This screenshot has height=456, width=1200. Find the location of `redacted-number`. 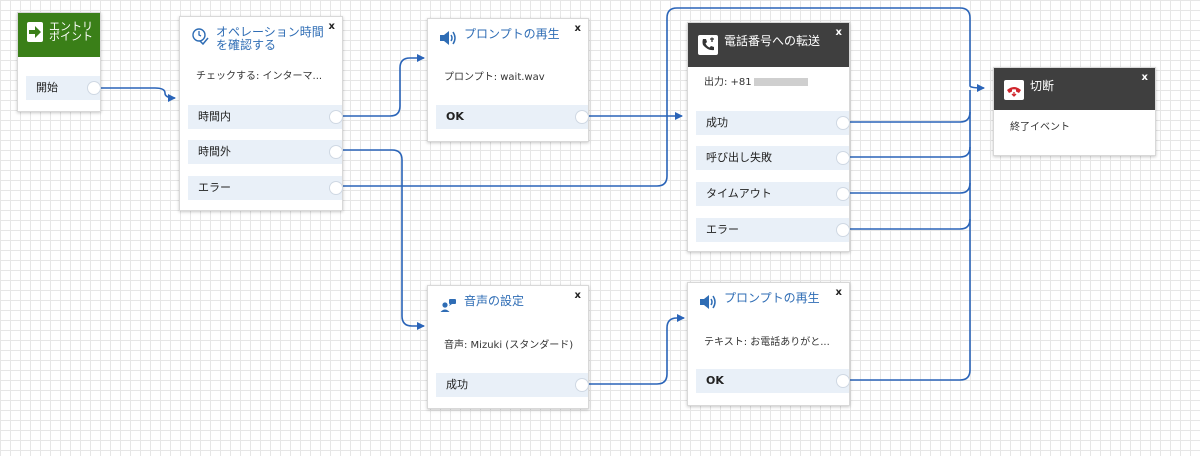

redacted-number is located at coordinates (780, 82).